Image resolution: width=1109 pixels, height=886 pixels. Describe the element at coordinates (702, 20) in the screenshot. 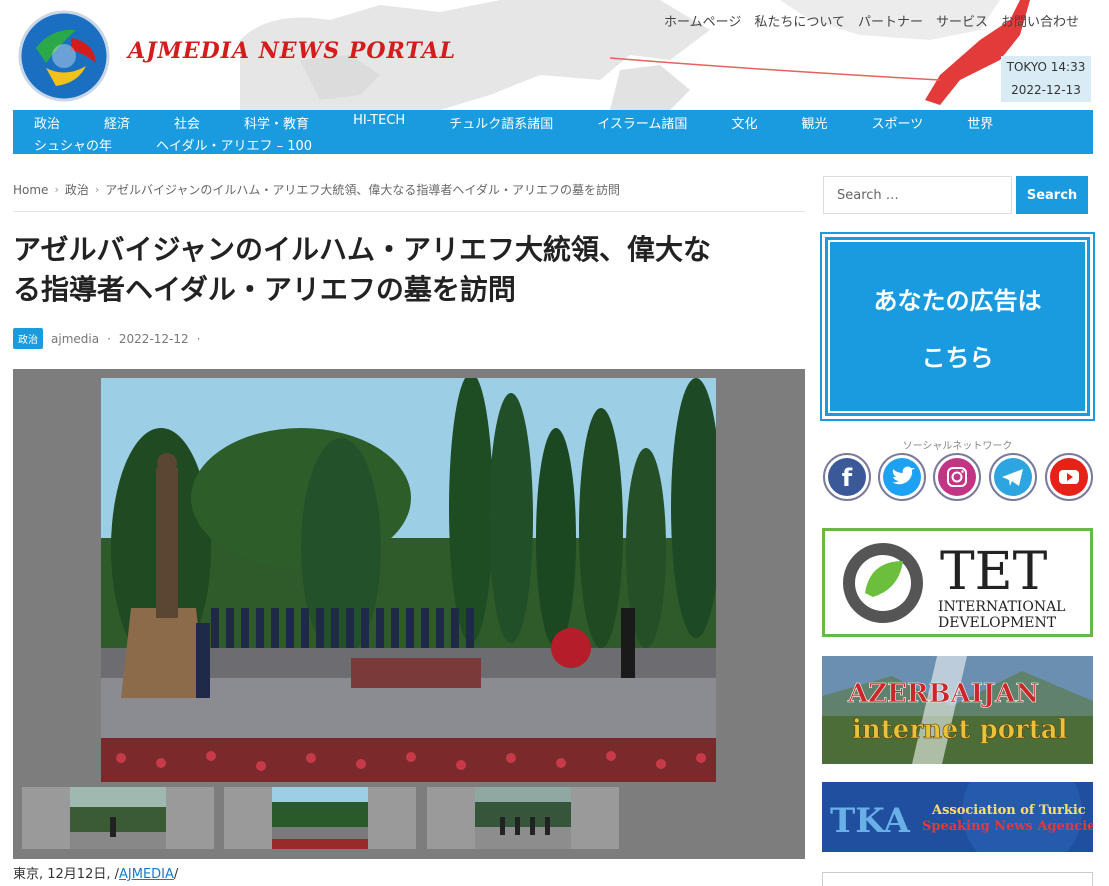

I see `top-nav-home: ホームページ` at that location.